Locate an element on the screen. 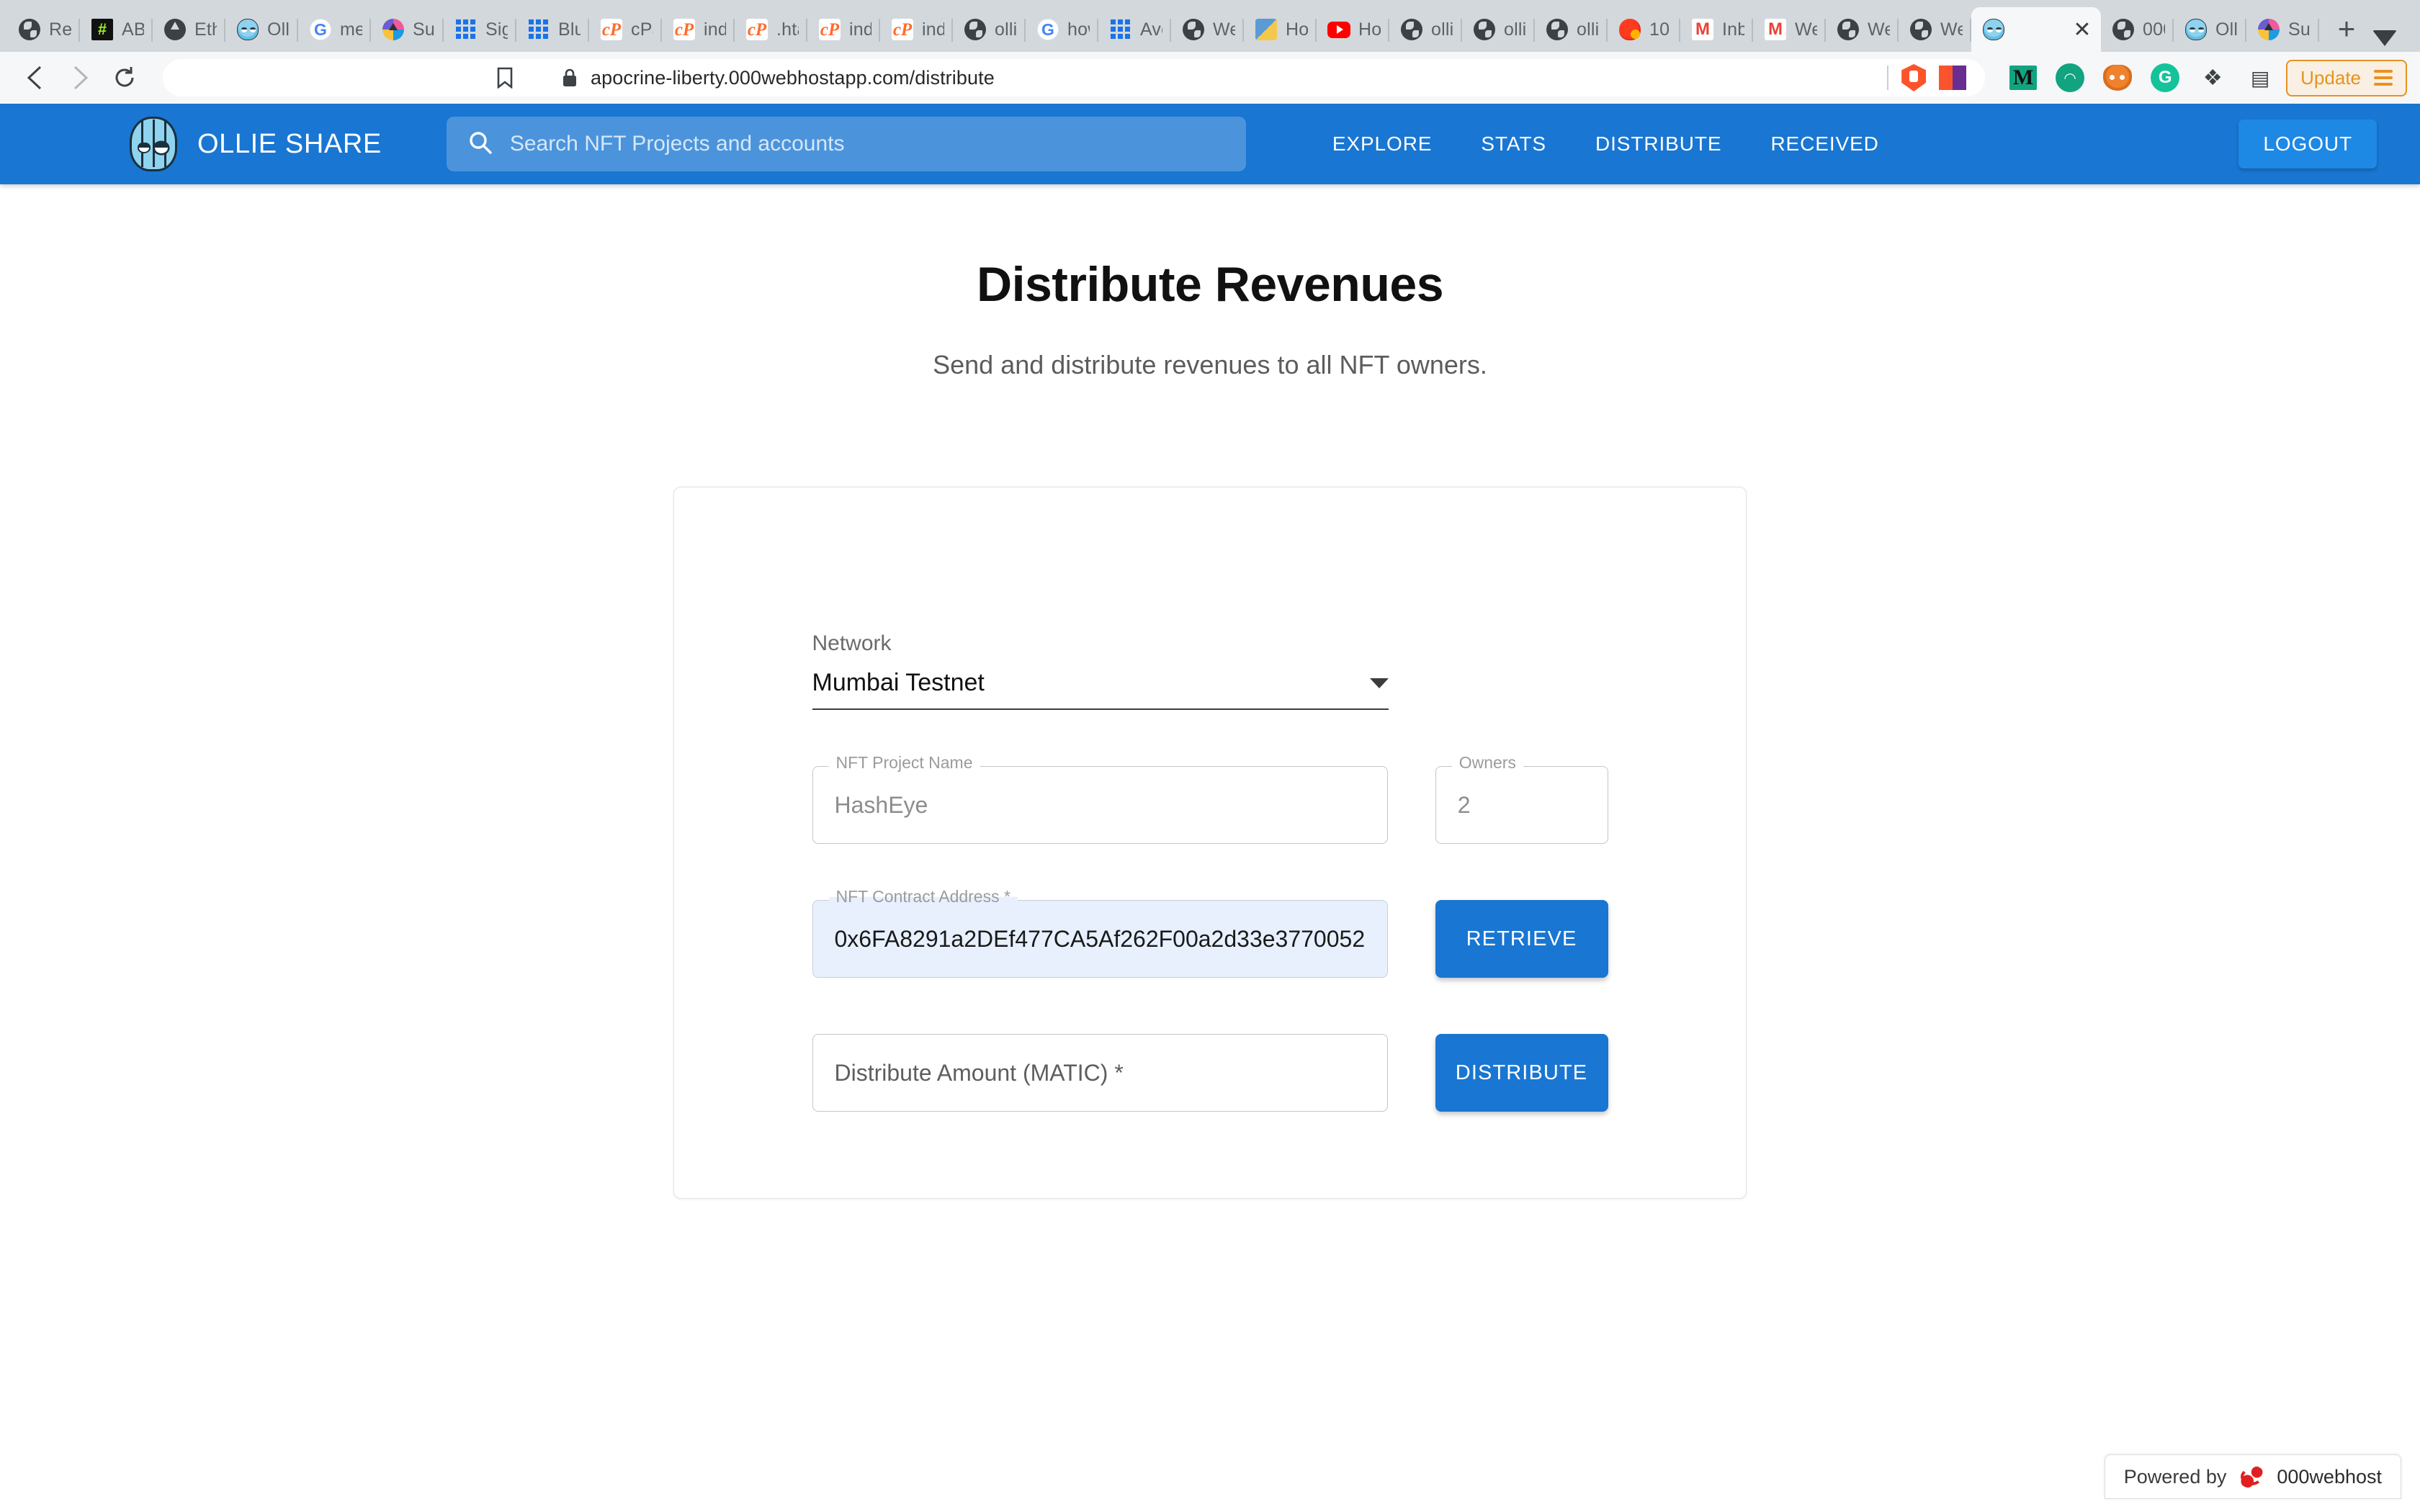 The image size is (2420, 1512). browser-tab: M We is located at coordinates (1789, 29).